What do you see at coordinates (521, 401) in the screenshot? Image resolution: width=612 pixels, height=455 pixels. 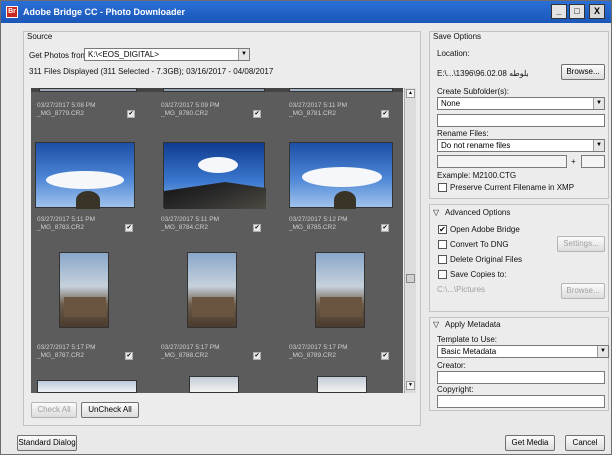 I see `copyright-input` at bounding box center [521, 401].